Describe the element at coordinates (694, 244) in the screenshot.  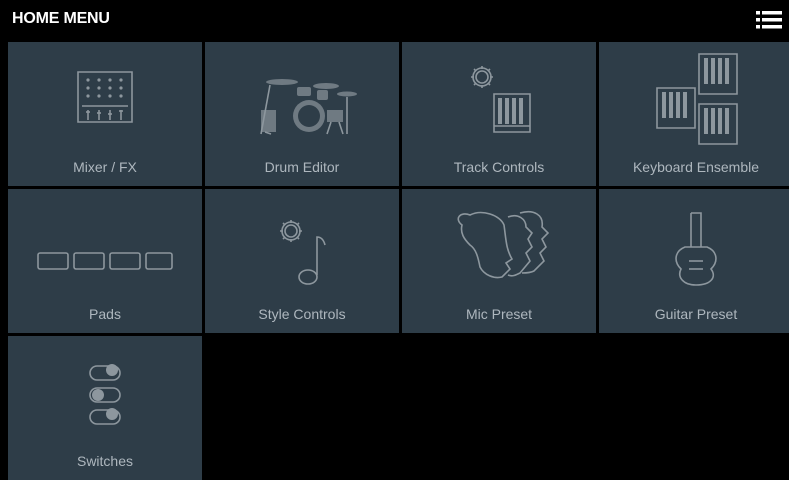
I see `guitar-icon` at that location.